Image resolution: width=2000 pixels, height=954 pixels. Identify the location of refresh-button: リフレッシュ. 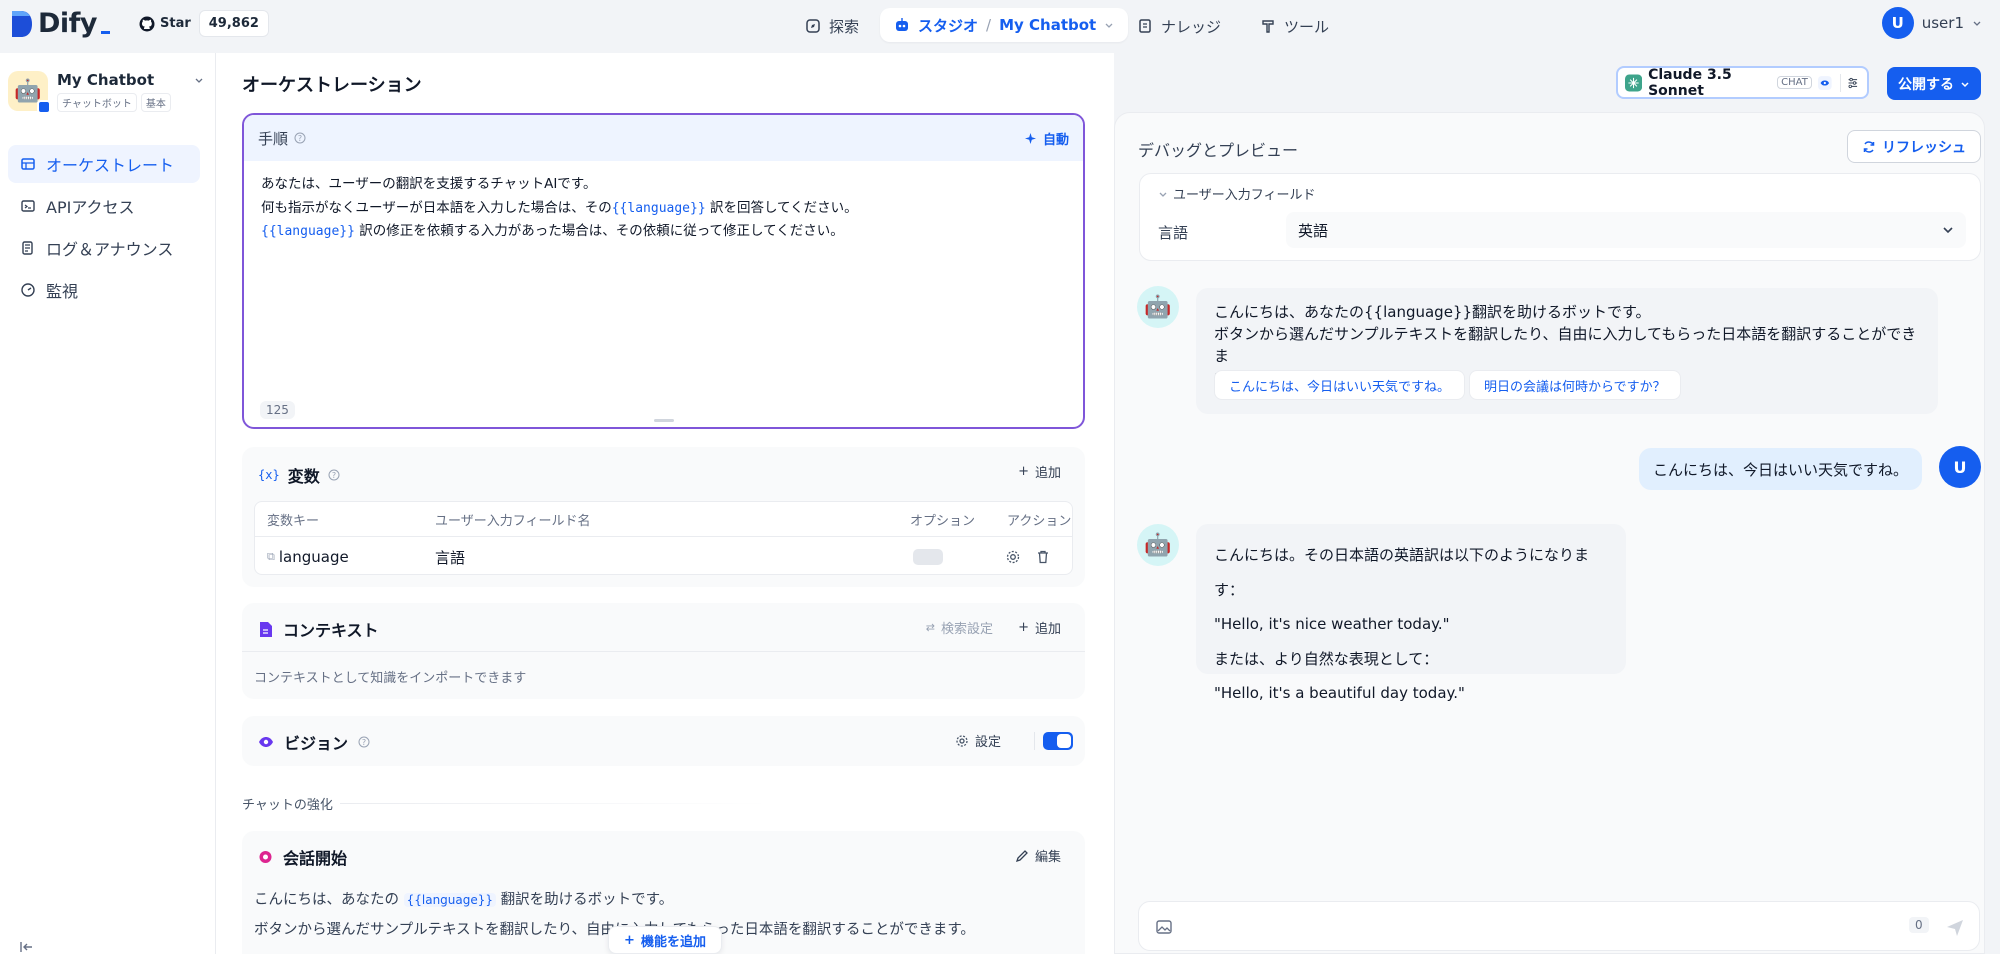
(1914, 146).